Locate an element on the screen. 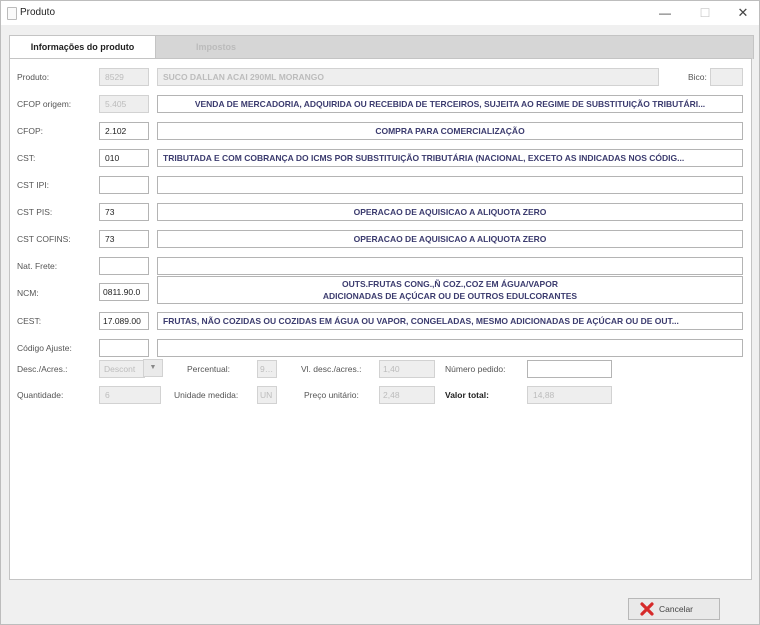 Image resolution: width=760 pixels, height=625 pixels. cancel-button: Cancelar is located at coordinates (674, 609).